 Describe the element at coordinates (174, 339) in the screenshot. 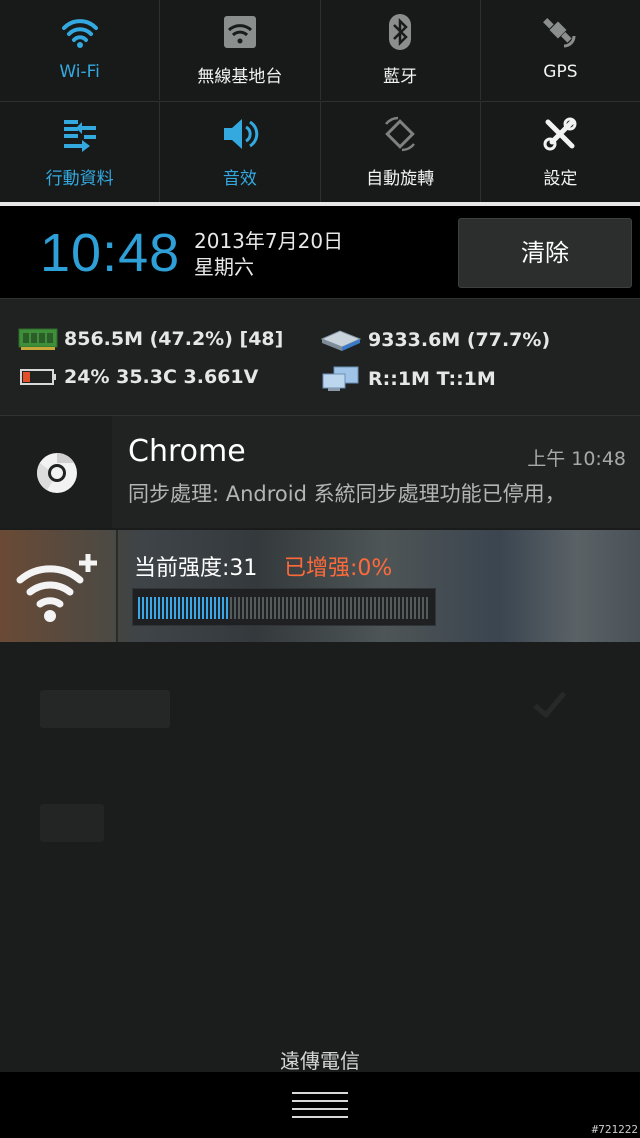

I see `memory-value: 856.5M (47.2%) [48]` at that location.